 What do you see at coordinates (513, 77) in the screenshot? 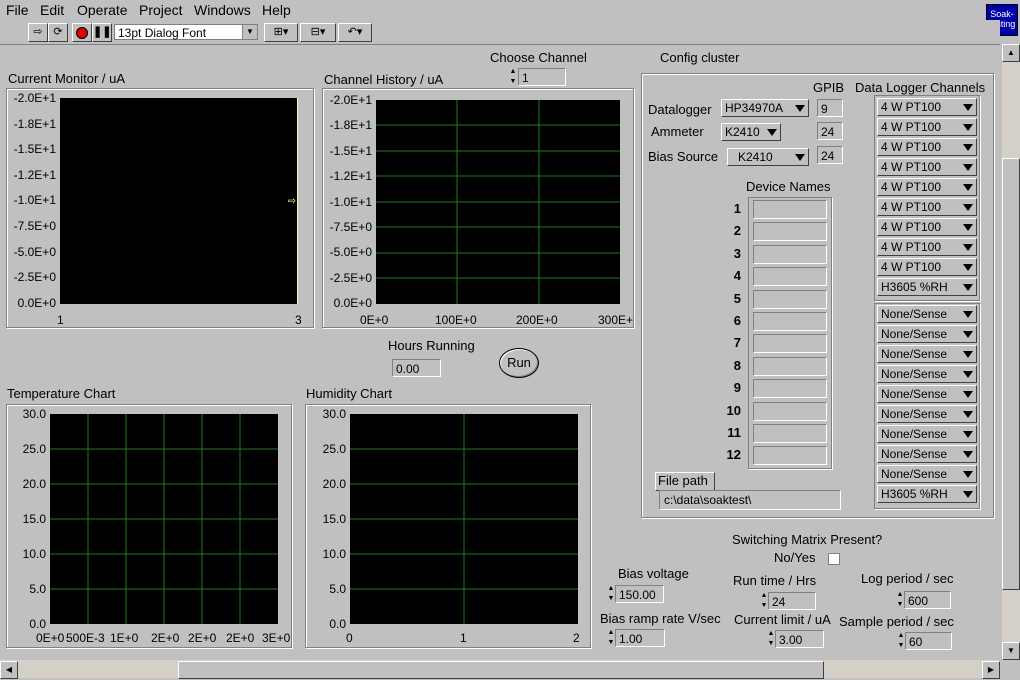
I see `channel-spin-icon: ▲ ▼` at bounding box center [513, 77].